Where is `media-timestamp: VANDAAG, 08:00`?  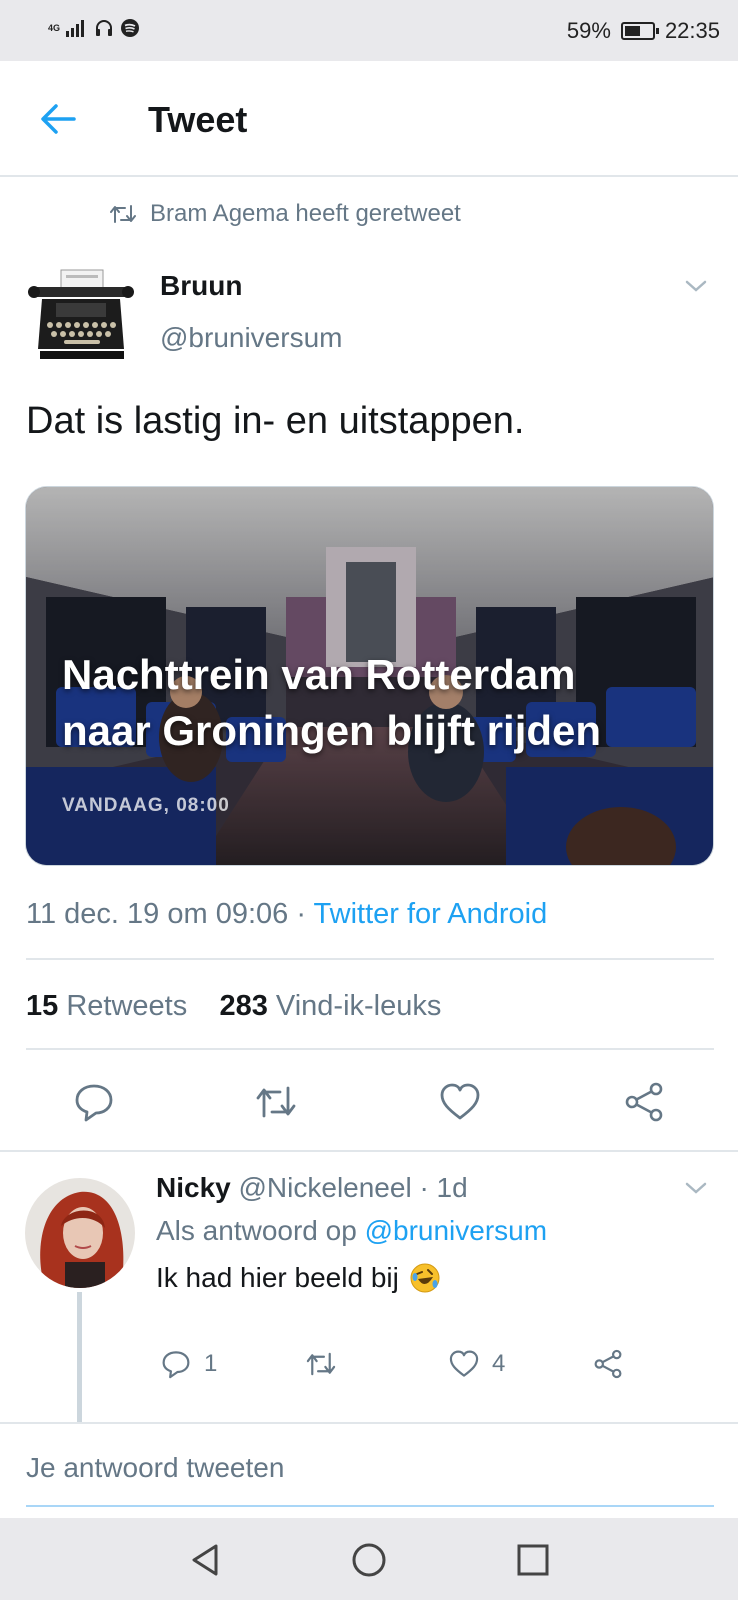 media-timestamp: VANDAAG, 08:00 is located at coordinates (146, 805).